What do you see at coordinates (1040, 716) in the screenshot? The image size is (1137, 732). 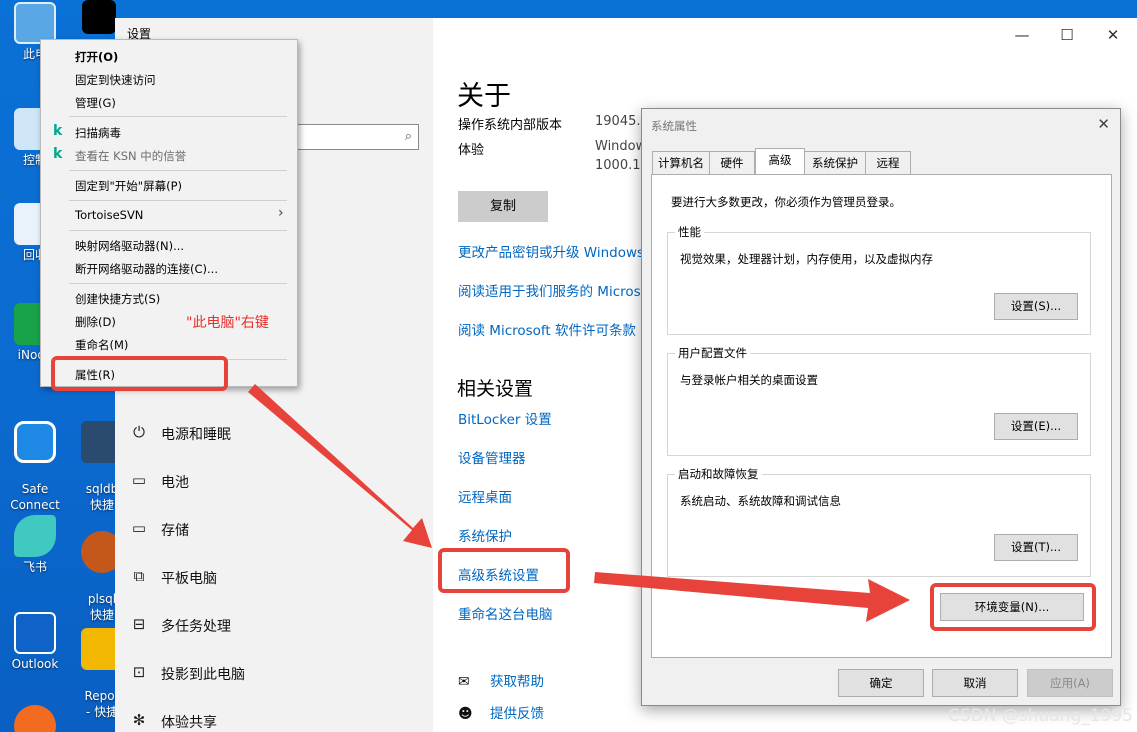 I see `watermark: CSDN @shuang_1995` at bounding box center [1040, 716].